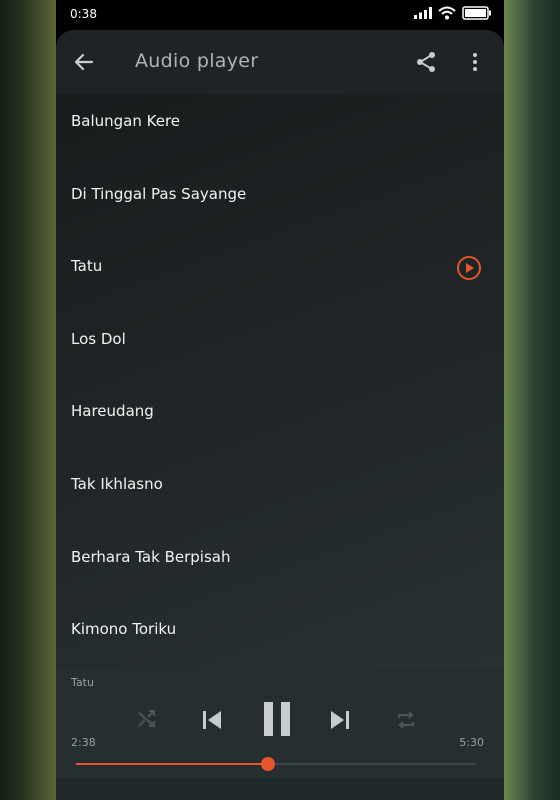  I want to click on song-item: Los Dol, so click(280, 348).